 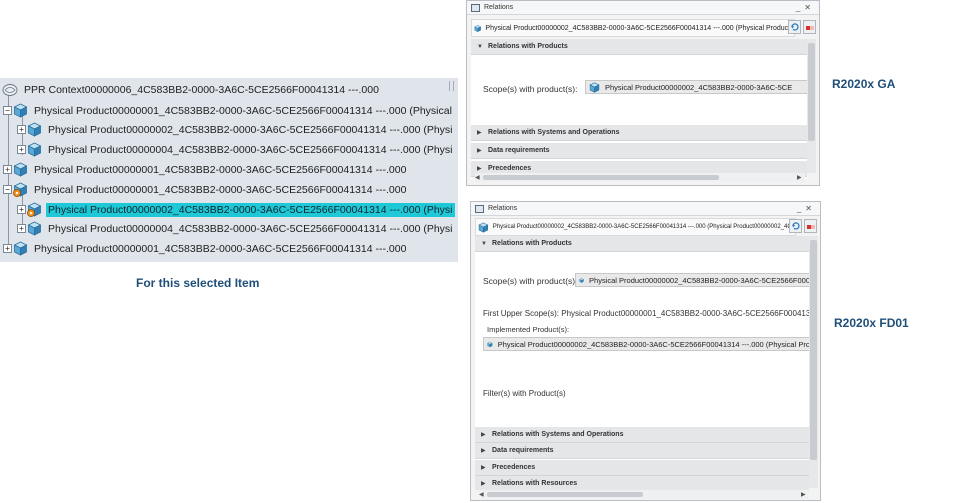 What do you see at coordinates (519, 150) in the screenshot?
I see `section-title: Data requirements` at bounding box center [519, 150].